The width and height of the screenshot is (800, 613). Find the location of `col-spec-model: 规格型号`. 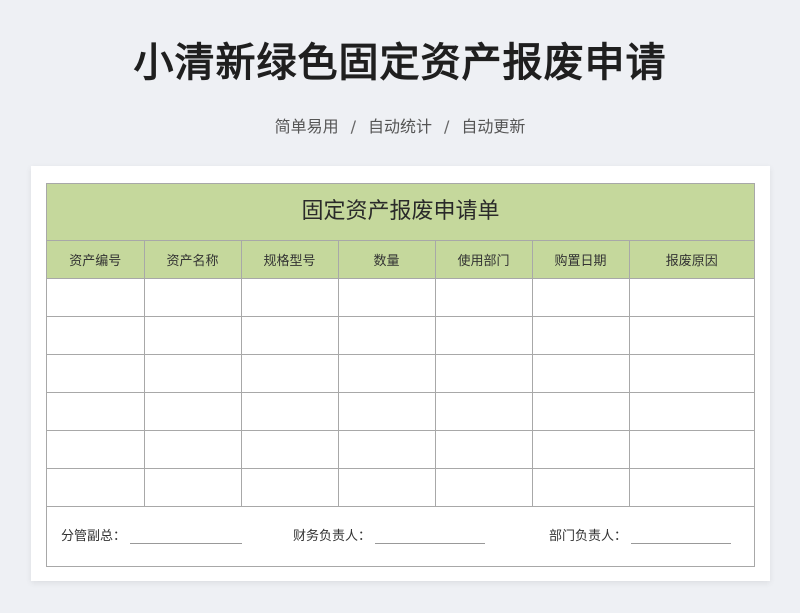

col-spec-model: 规格型号 is located at coordinates (289, 260).